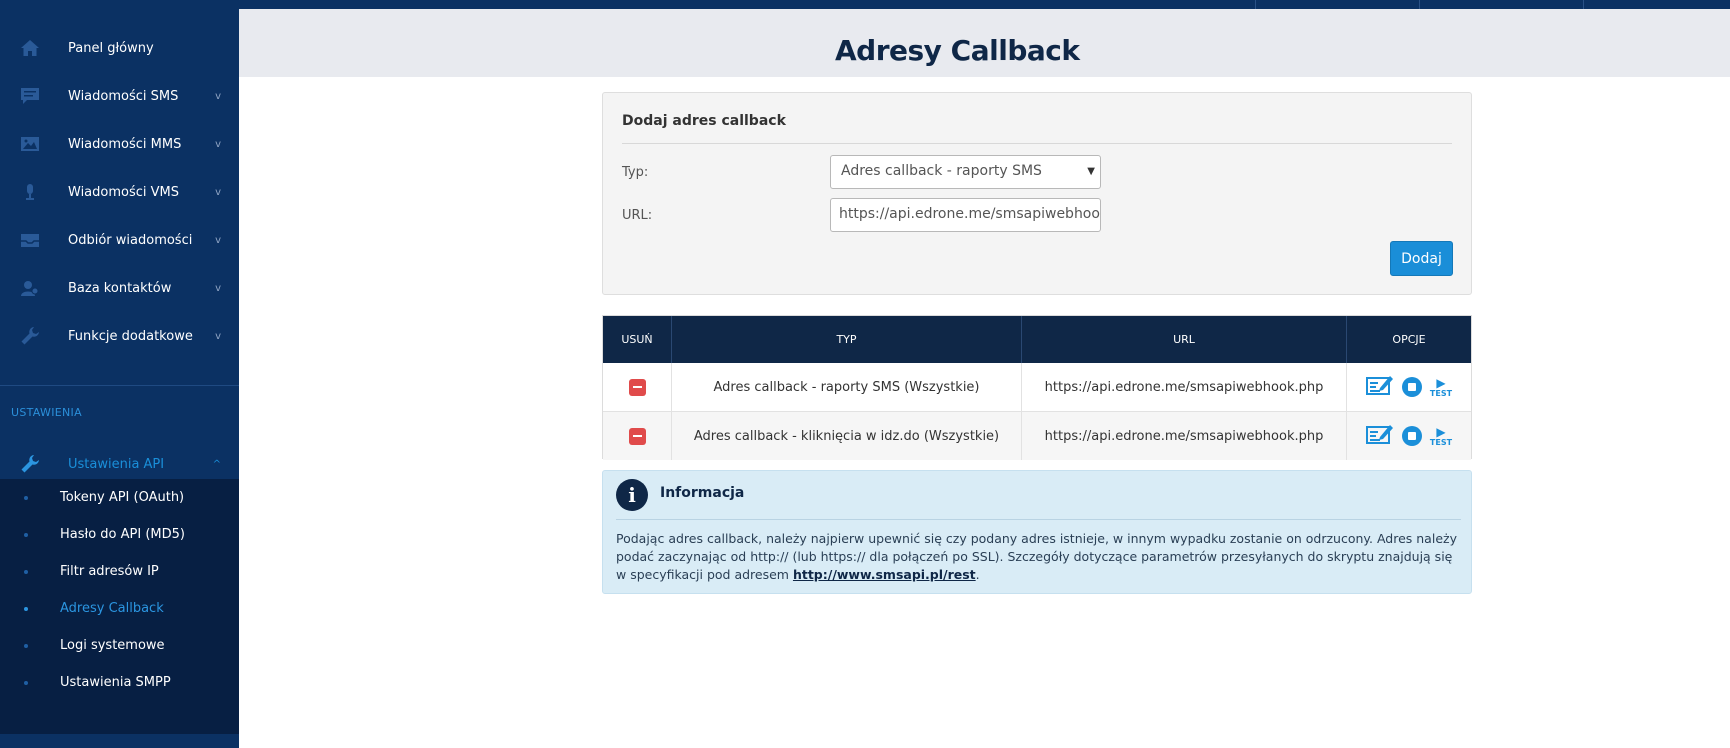 This screenshot has width=1730, height=748. Describe the element at coordinates (123, 192) in the screenshot. I see `sidebar-item-label: Wiadomości VMS` at that location.